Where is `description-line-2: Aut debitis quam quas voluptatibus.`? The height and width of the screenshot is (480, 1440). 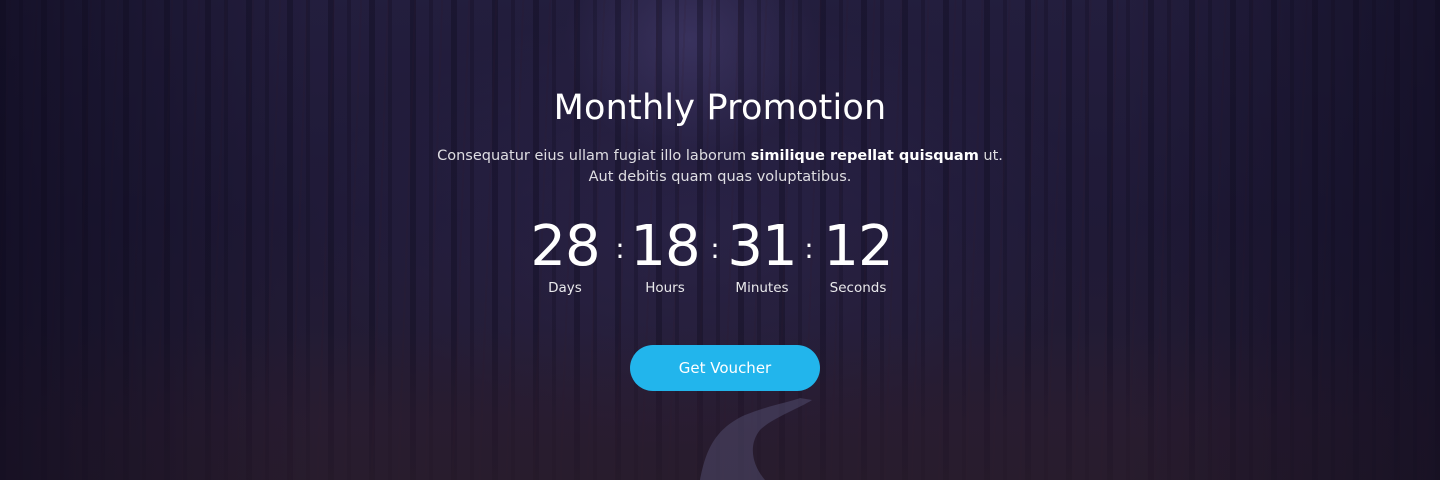
description-line-2: Aut debitis quam quas voluptatibus. is located at coordinates (720, 177).